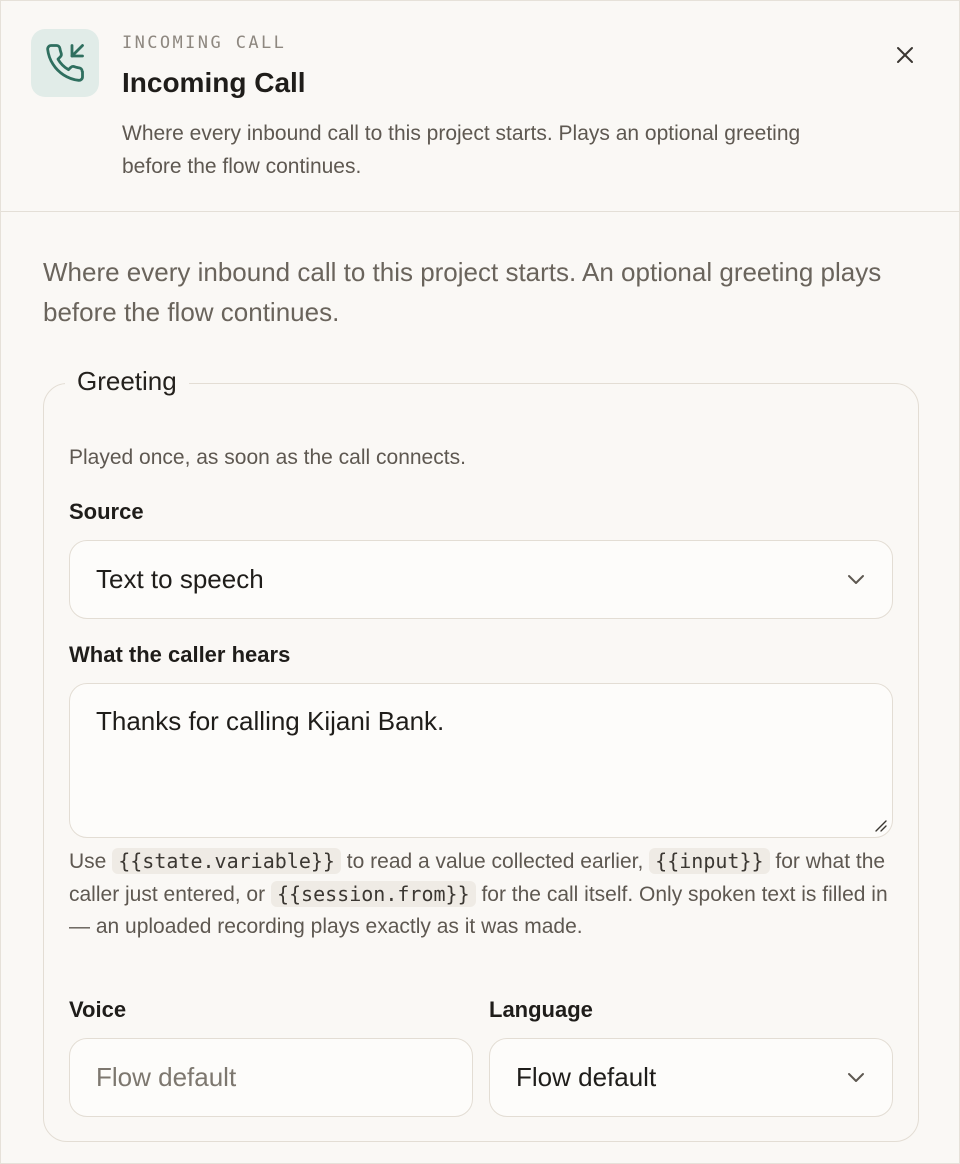 The height and width of the screenshot is (1164, 960). I want to click on language-label: Language, so click(541, 1009).